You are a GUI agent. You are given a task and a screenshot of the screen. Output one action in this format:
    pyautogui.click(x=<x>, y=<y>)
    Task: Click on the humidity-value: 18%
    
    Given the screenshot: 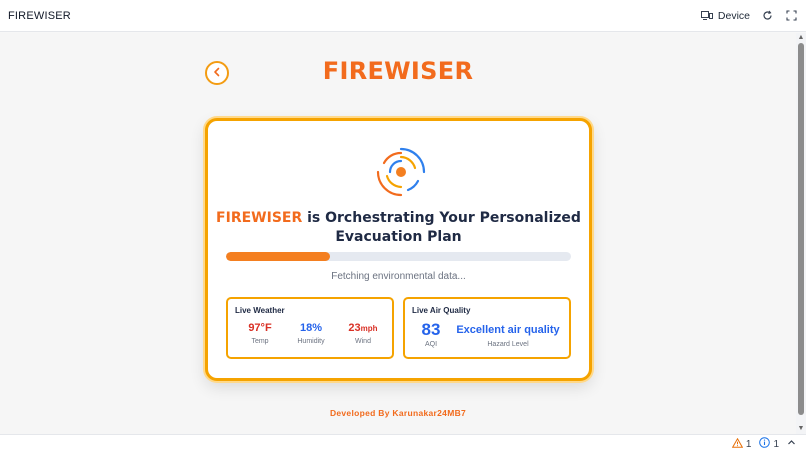 What is the action you would take?
    pyautogui.click(x=311, y=328)
    